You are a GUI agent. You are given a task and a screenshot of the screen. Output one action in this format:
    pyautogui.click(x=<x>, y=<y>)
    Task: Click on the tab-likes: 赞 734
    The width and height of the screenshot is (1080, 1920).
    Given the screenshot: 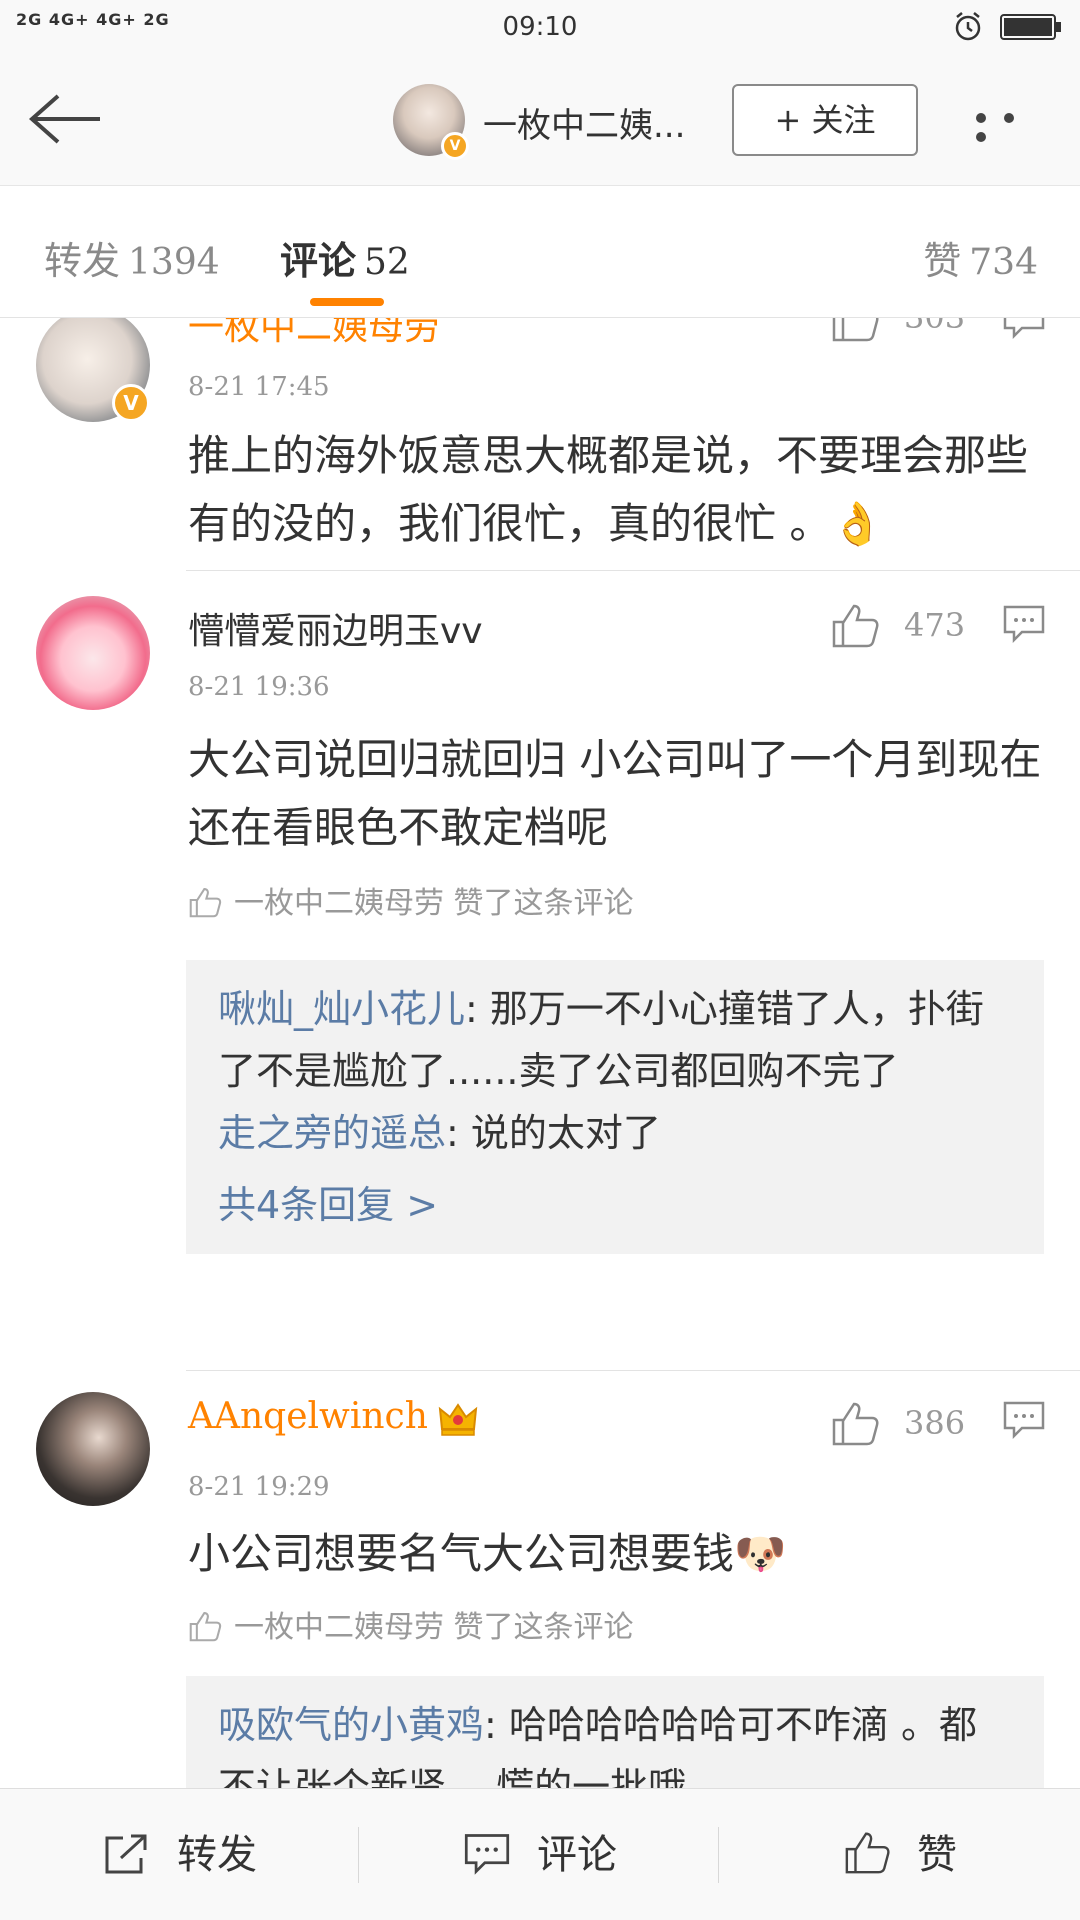 What is the action you would take?
    pyautogui.click(x=980, y=257)
    